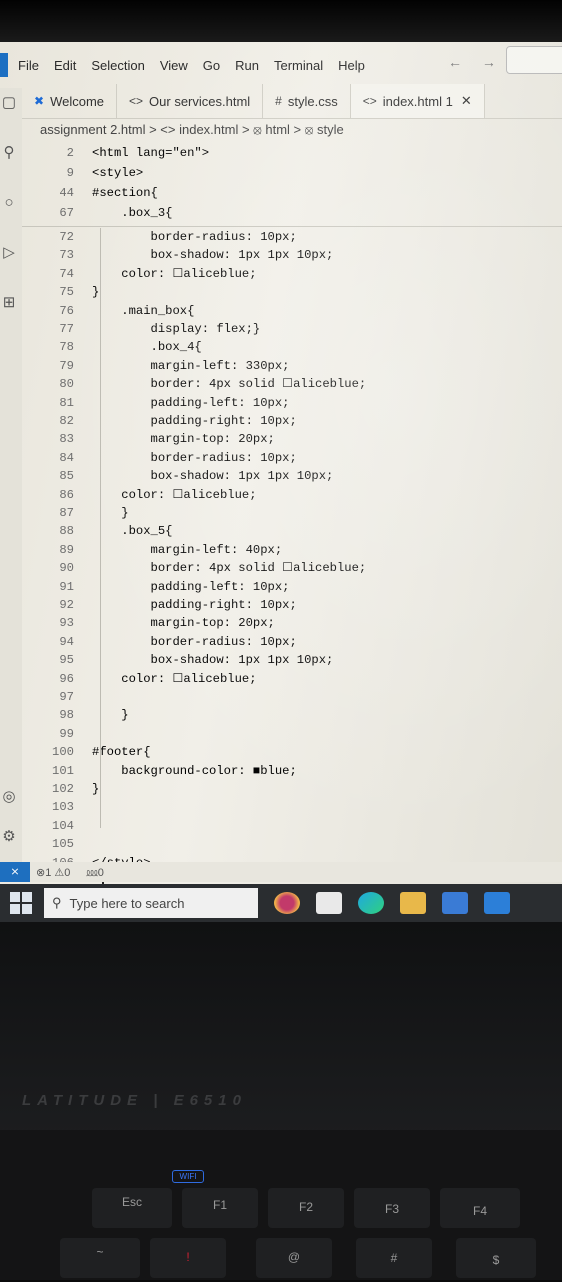  What do you see at coordinates (70, 101) in the screenshot?
I see `tab-welcome: ✖ Welcome` at bounding box center [70, 101].